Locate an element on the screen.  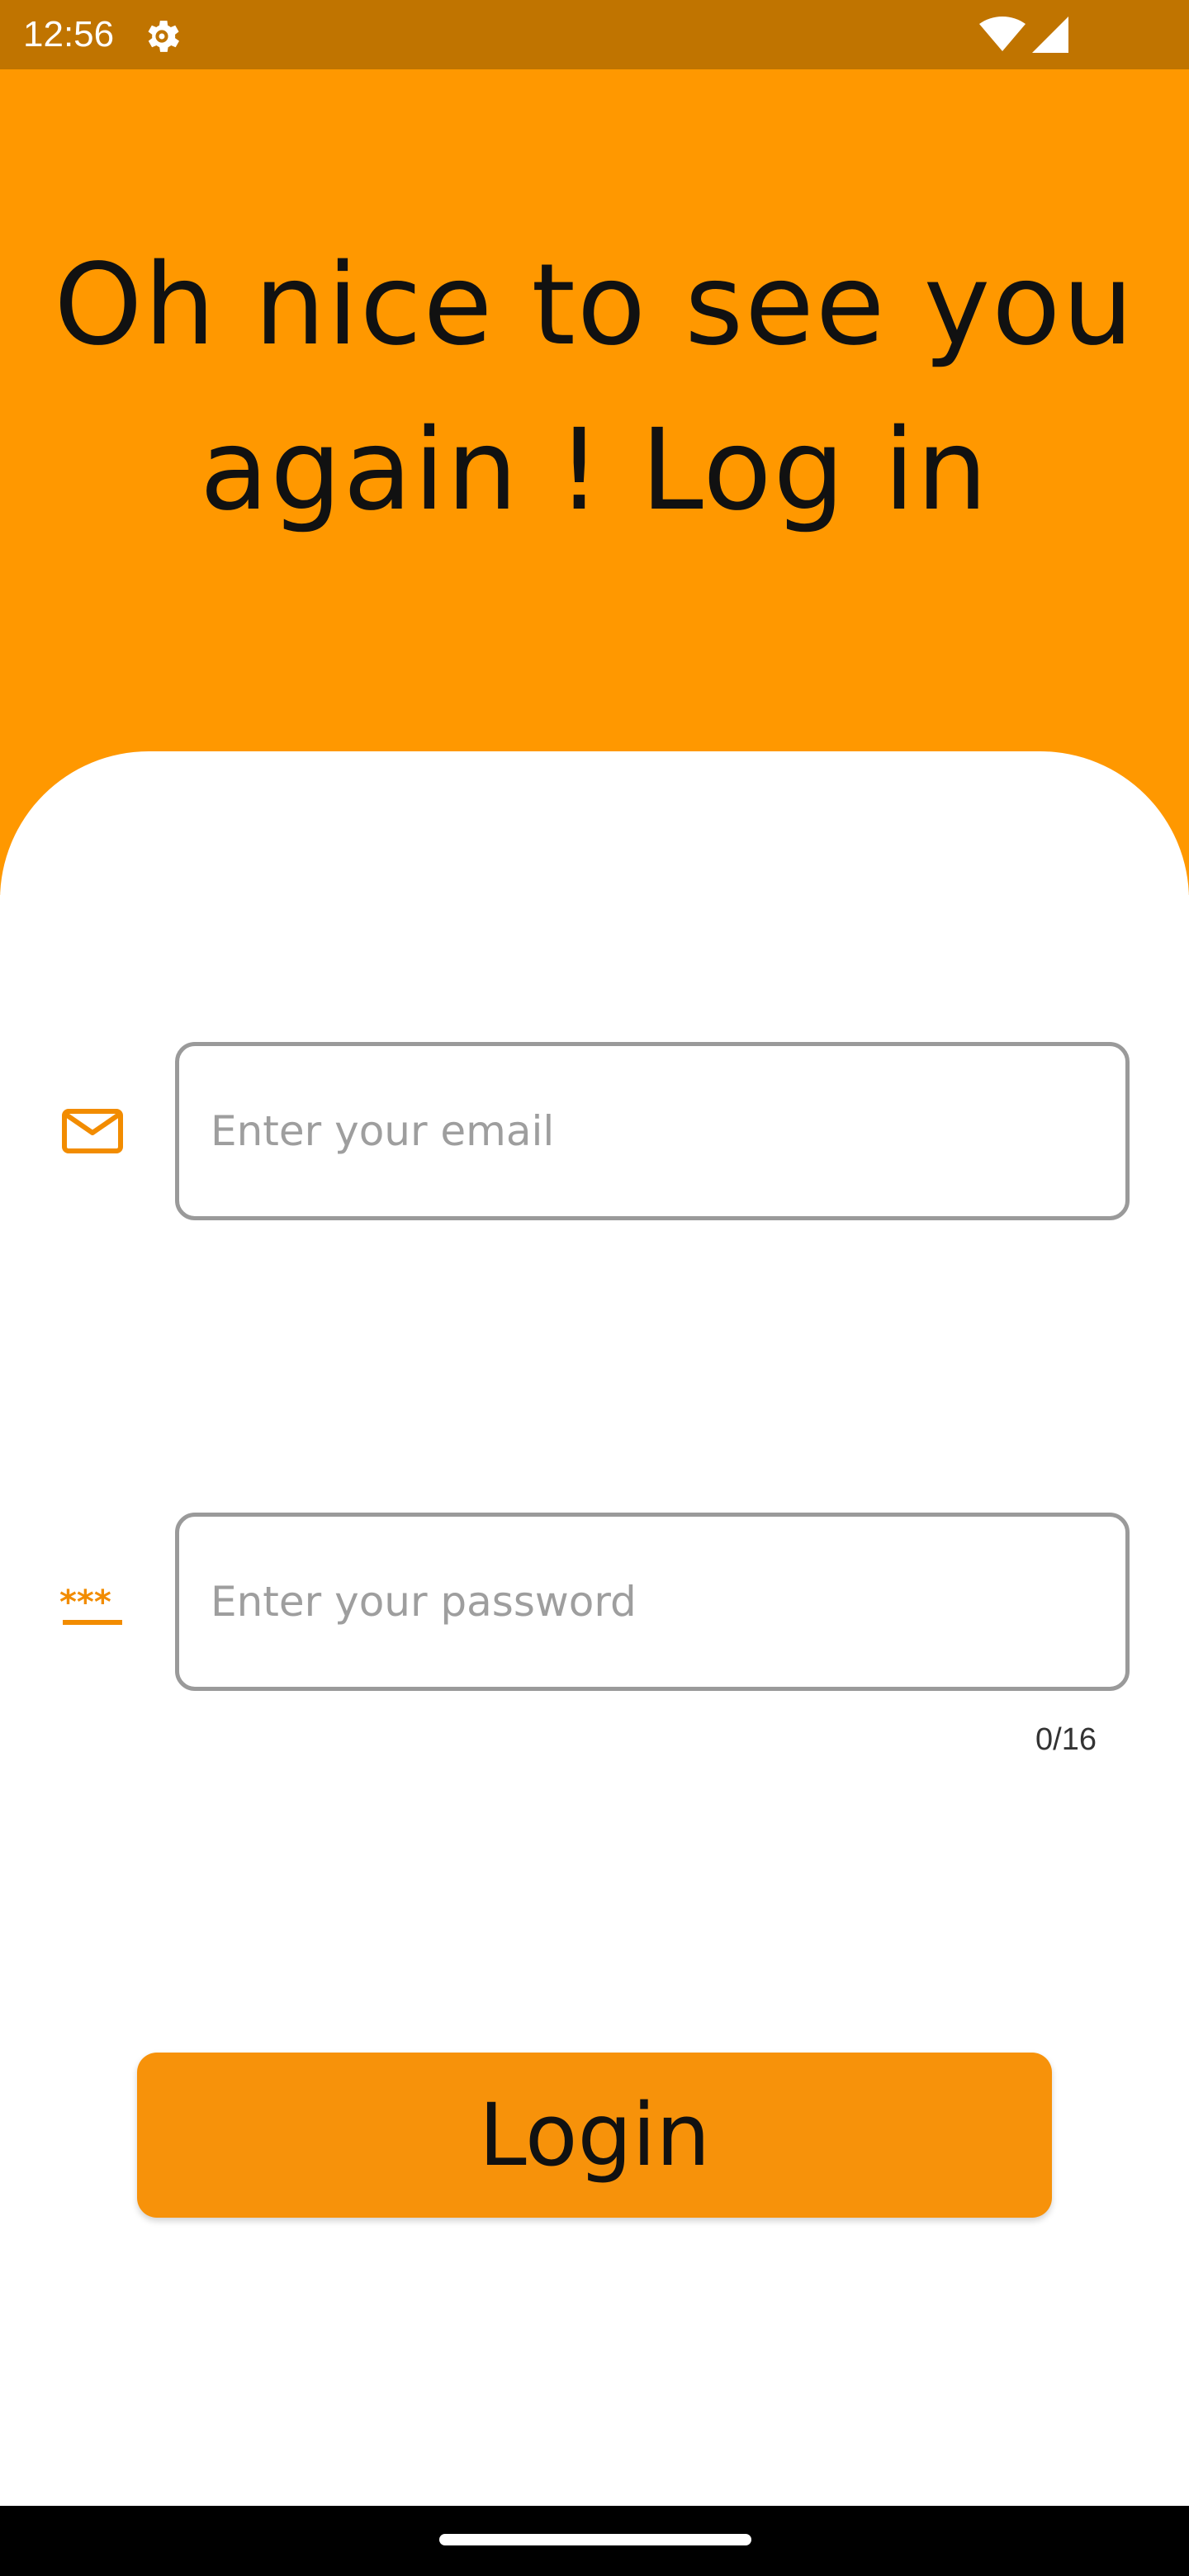
page-title: Oh nice to see you again ! Log in is located at coordinates (594, 388).